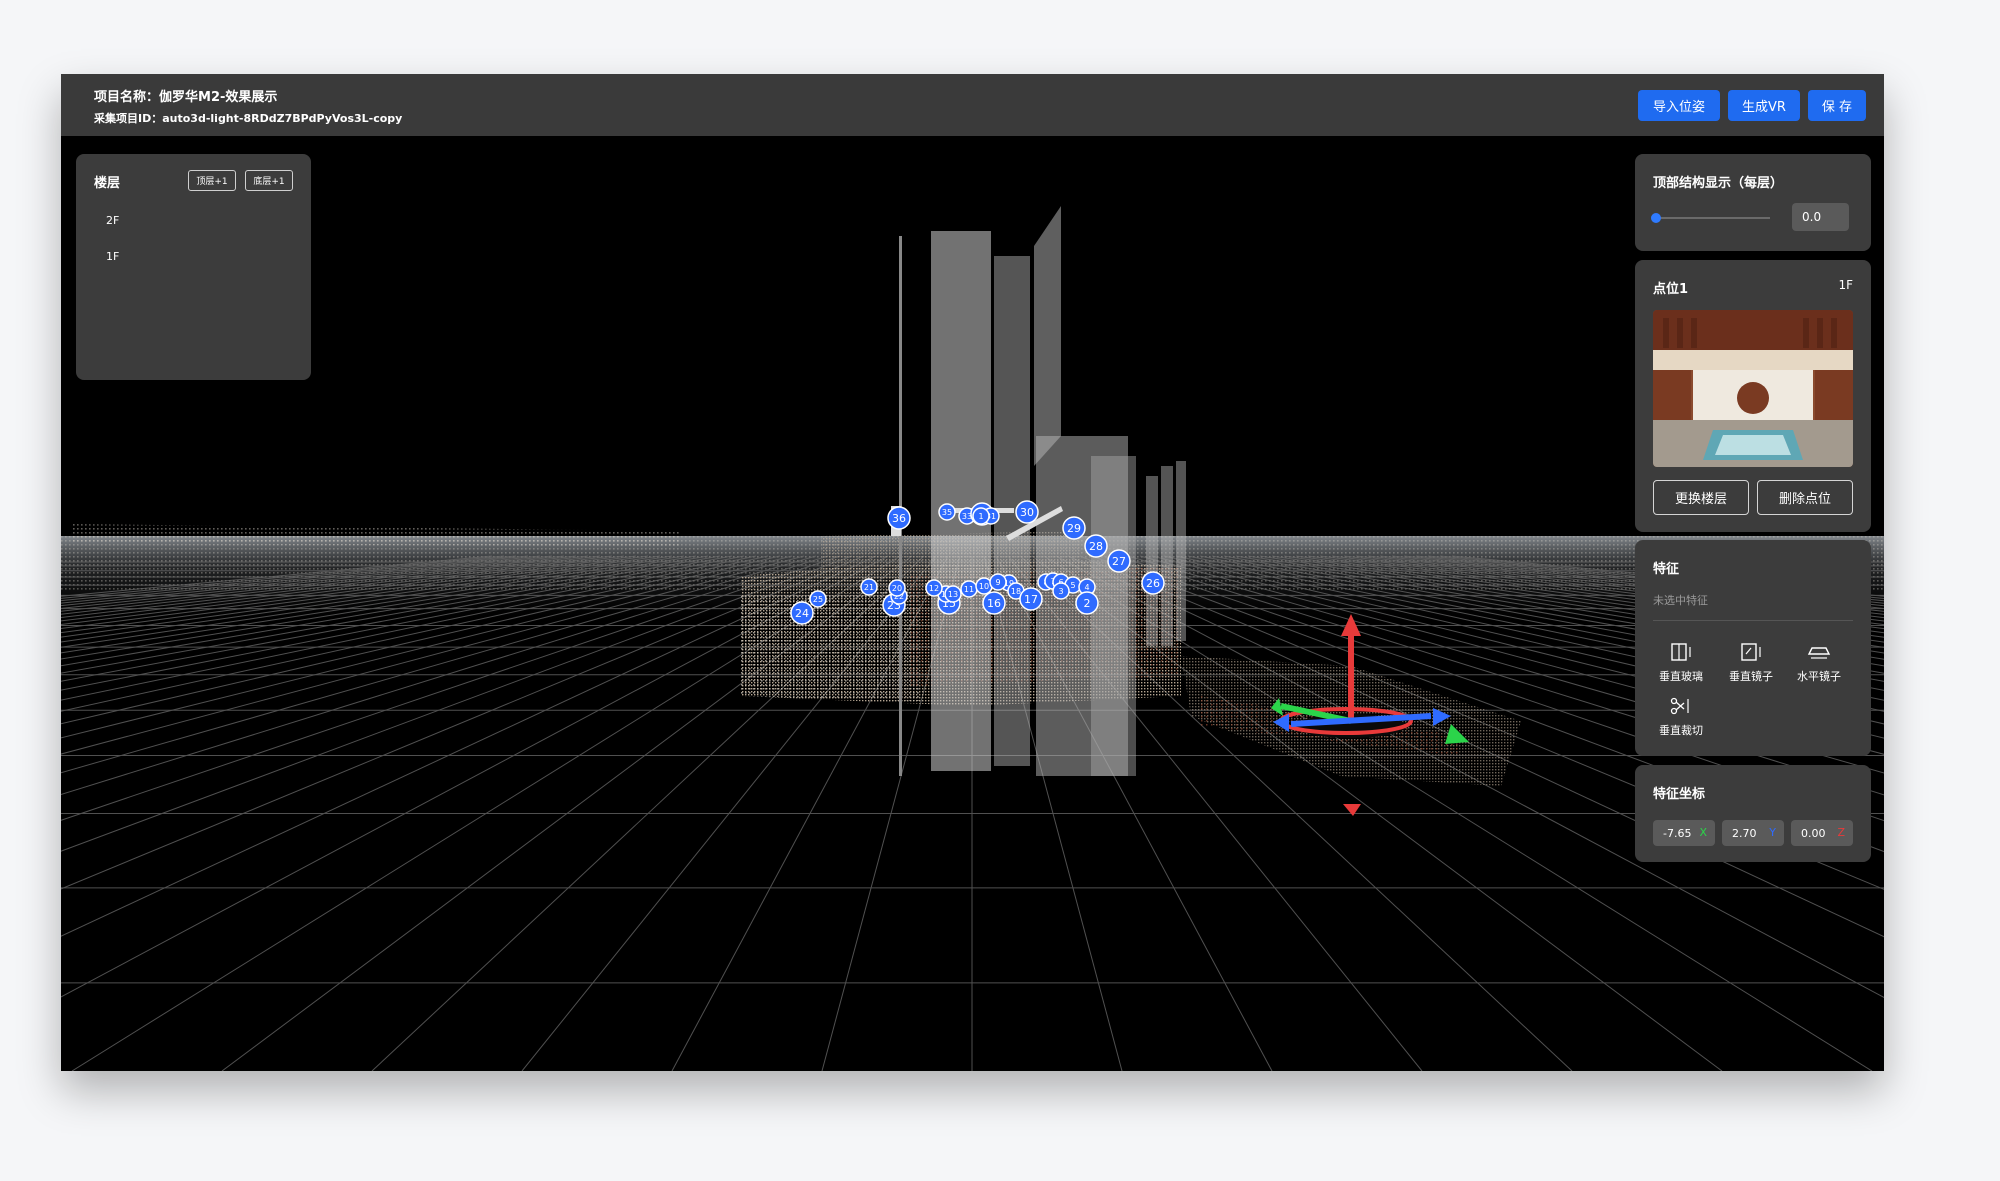 The height and width of the screenshot is (1181, 2000). Describe the element at coordinates (186, 97) in the screenshot. I see `project-name: 项目名称：伽罗华M2-效果展示` at that location.